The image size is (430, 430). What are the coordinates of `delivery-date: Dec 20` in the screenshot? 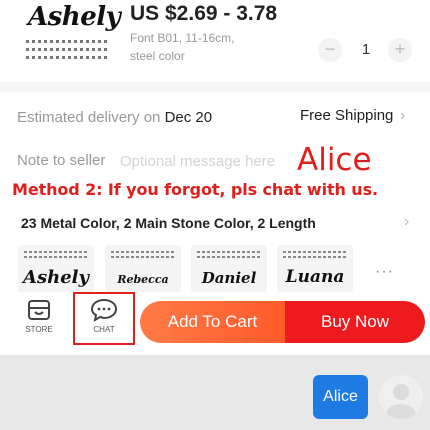 It's located at (188, 117).